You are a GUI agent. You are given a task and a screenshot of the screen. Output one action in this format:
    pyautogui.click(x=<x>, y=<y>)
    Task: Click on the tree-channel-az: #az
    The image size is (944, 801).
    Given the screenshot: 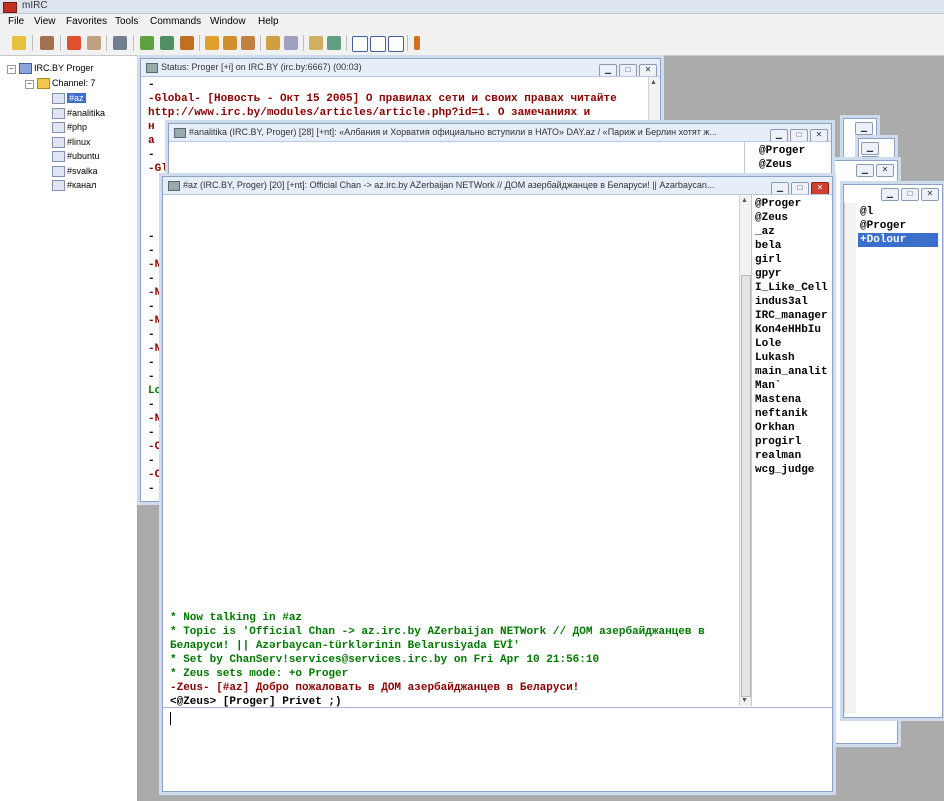 What is the action you would take?
    pyautogui.click(x=69, y=98)
    